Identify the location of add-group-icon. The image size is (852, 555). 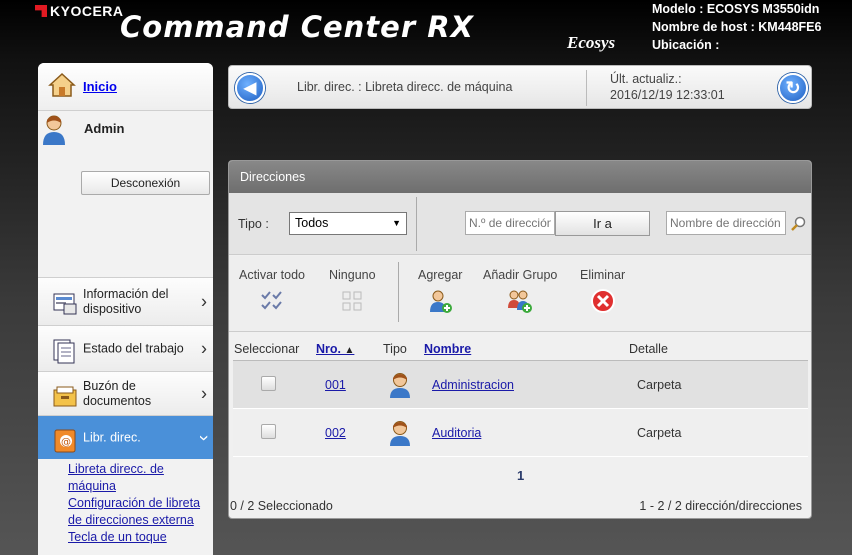
(520, 301).